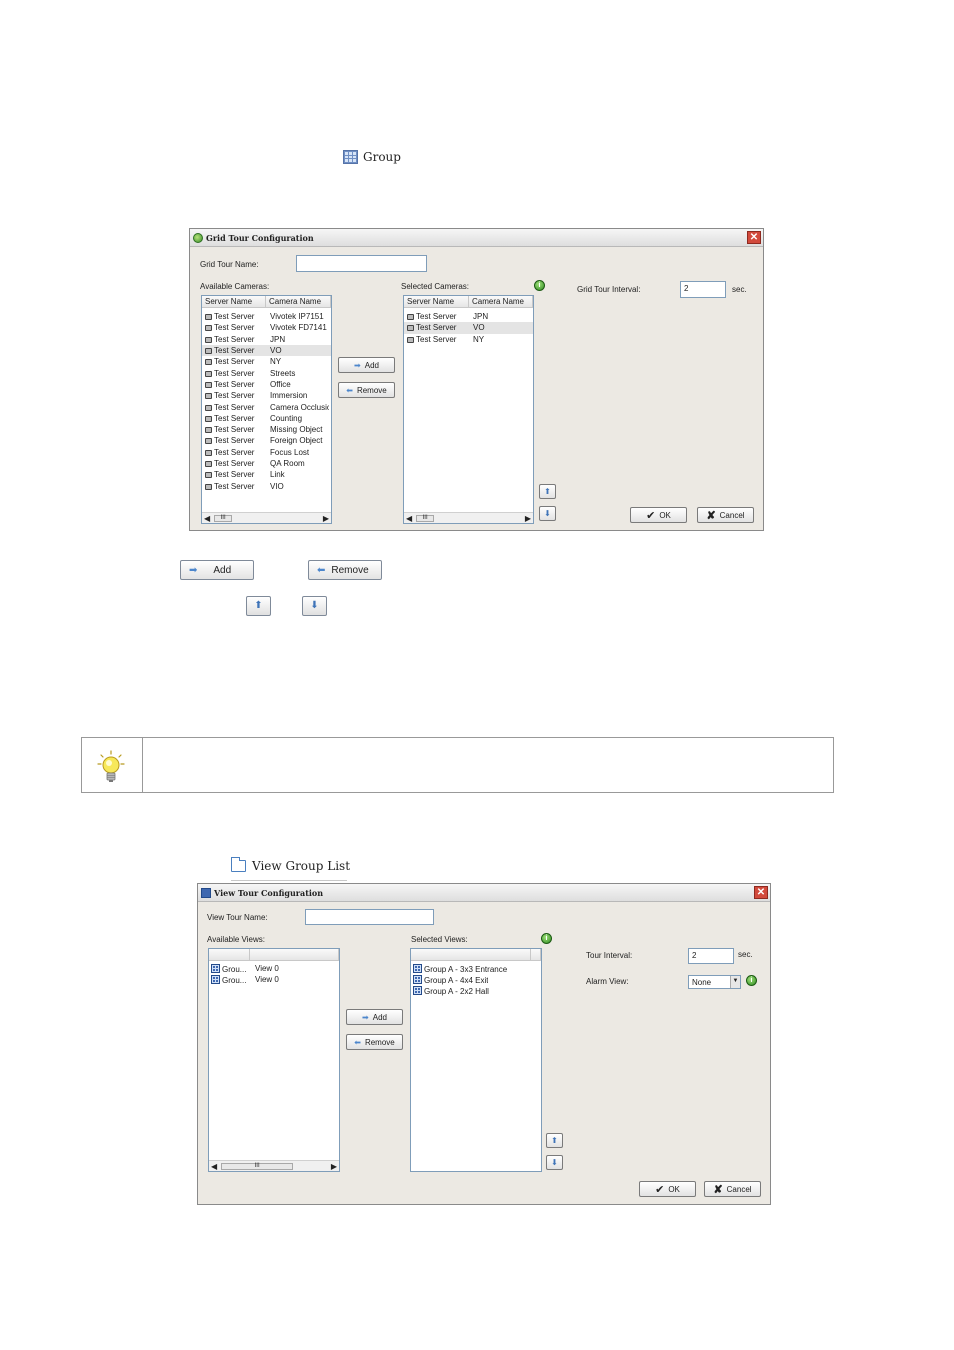 This screenshot has width=954, height=1350. I want to click on camera-name: Foreign Object, so click(296, 441).